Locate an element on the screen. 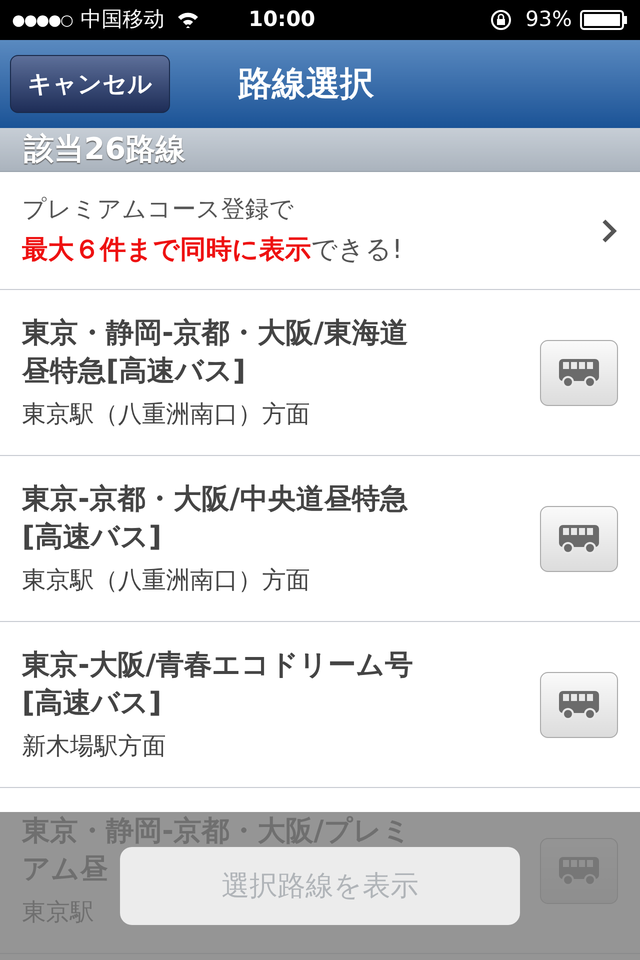 The image size is (640, 960). route-name: 東京-大阪/青春エコドリーム号 is located at coordinates (217, 664).